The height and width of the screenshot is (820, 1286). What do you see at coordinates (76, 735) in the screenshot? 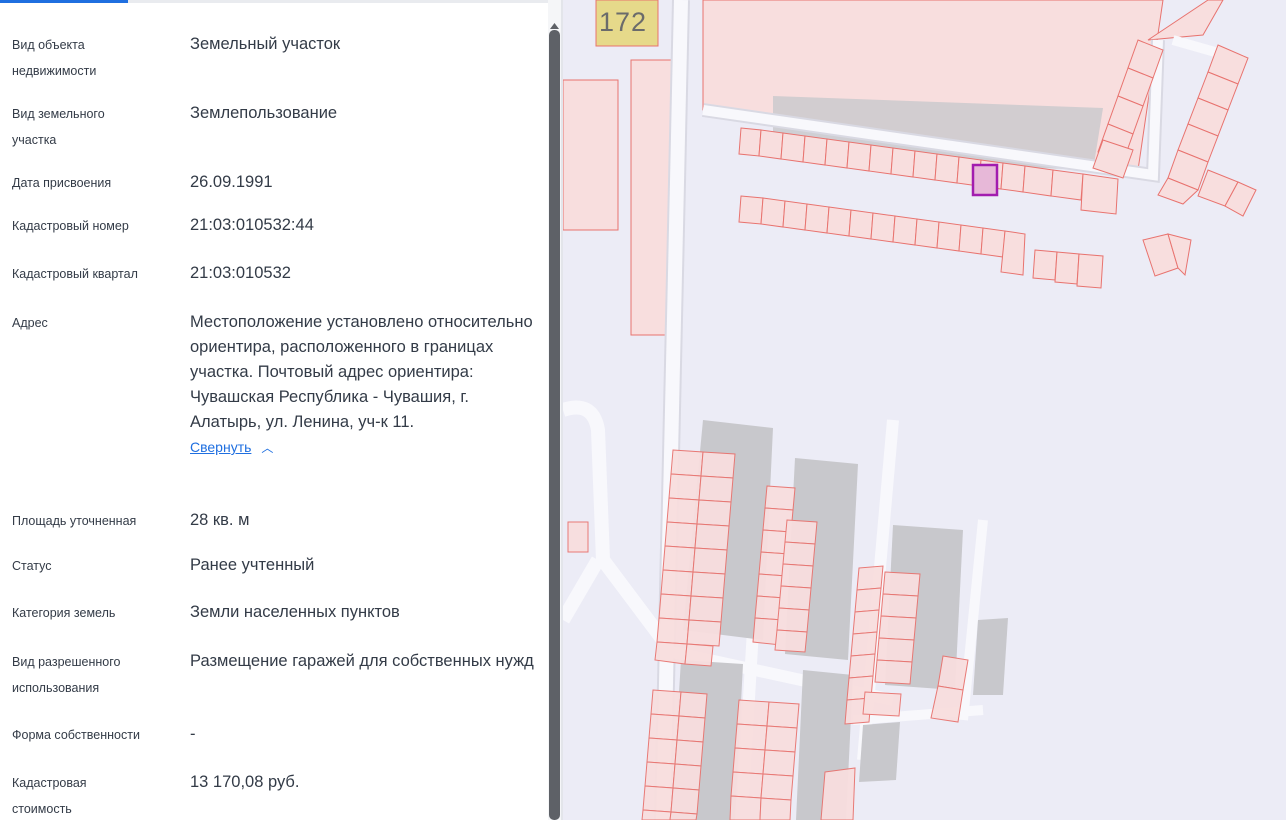
I see `label-ownership: Форма собственности` at bounding box center [76, 735].